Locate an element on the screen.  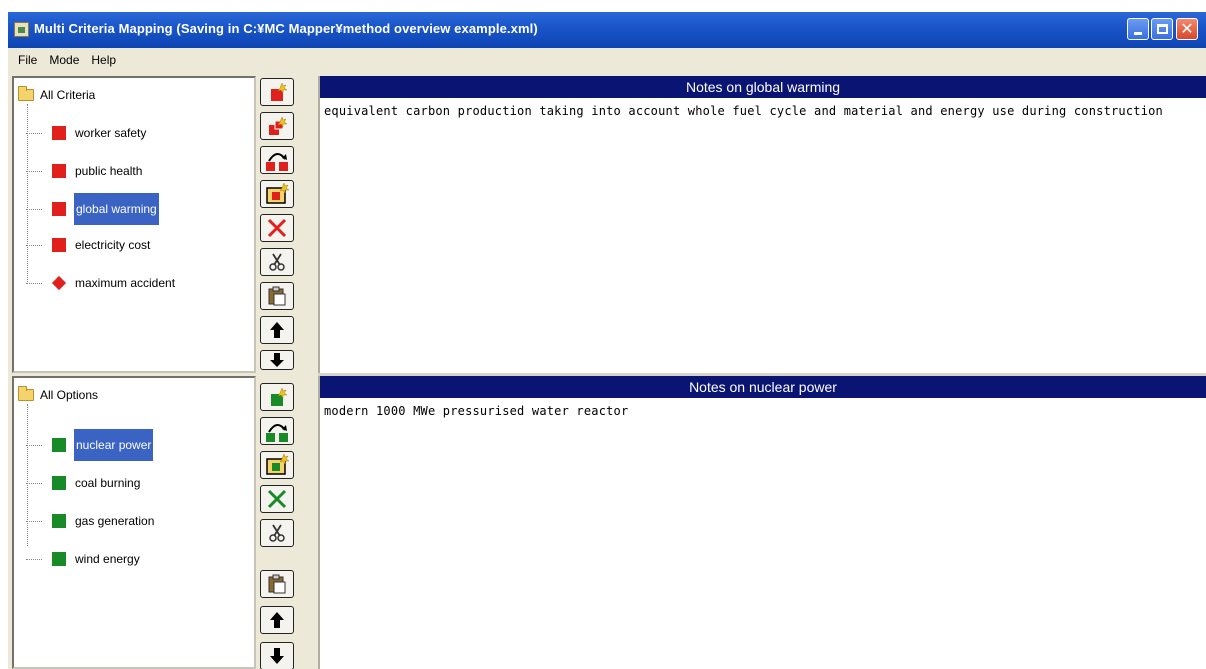
options-item-coal-burning: coal burning is located at coordinates (83, 483).